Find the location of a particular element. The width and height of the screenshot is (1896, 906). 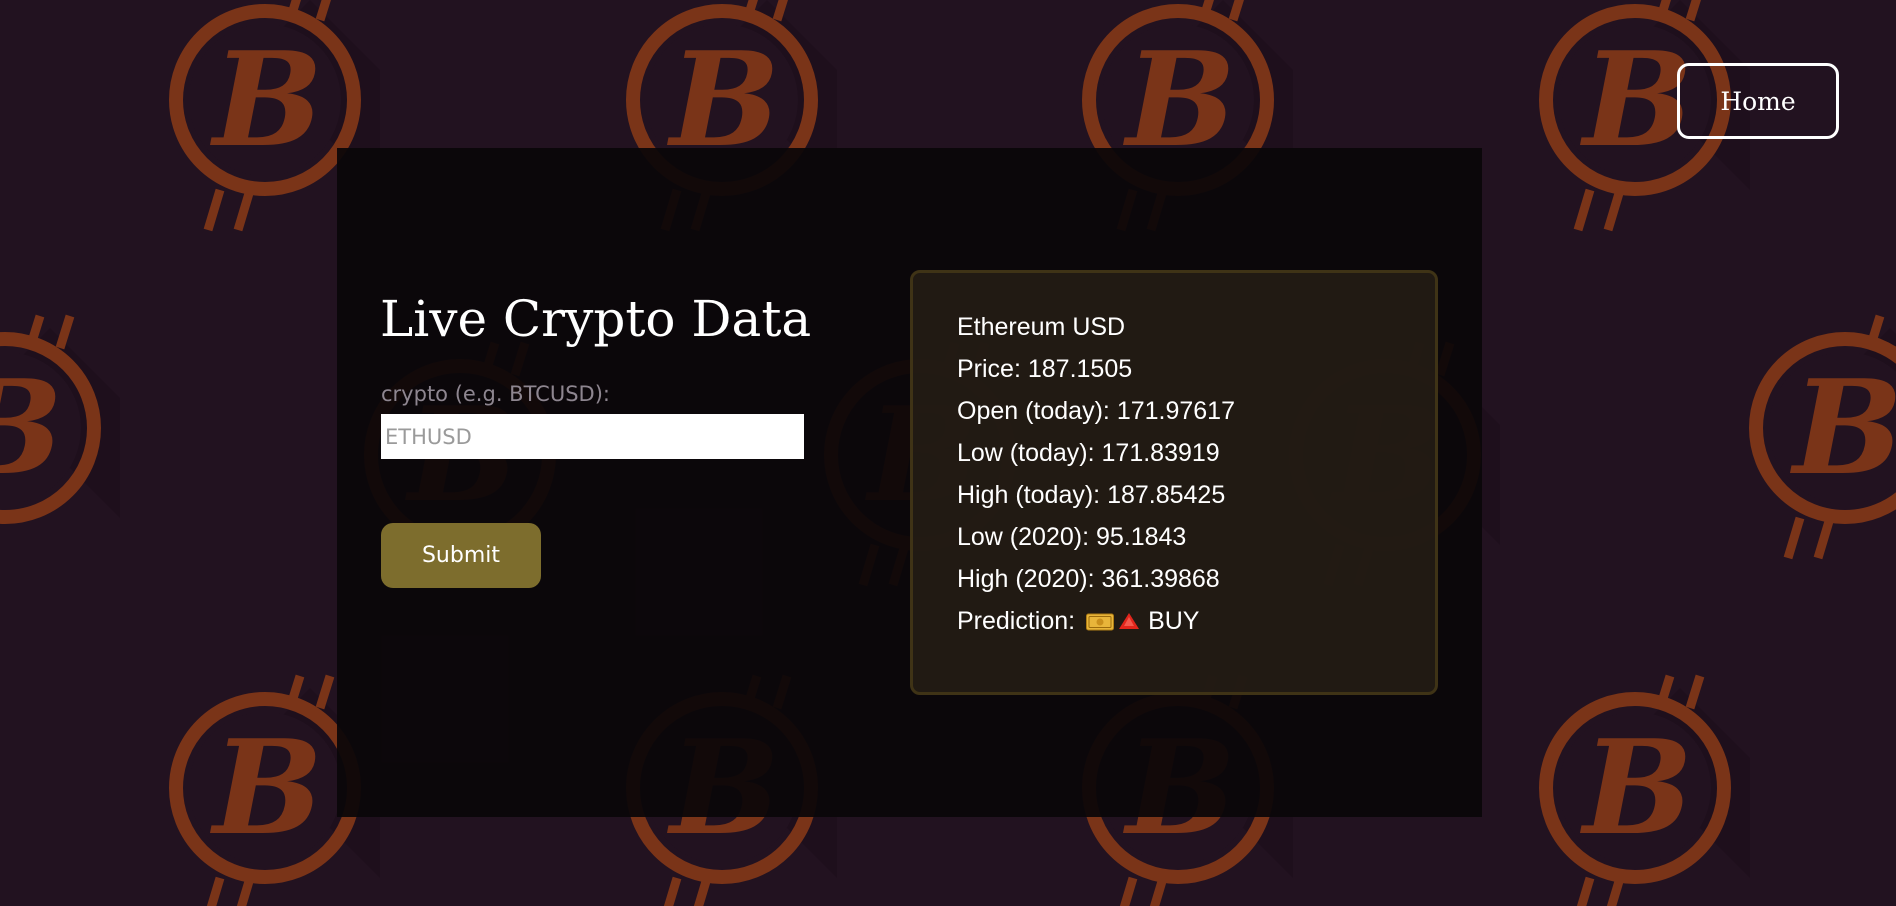

red-up-triangle-icon is located at coordinates (1129, 615).